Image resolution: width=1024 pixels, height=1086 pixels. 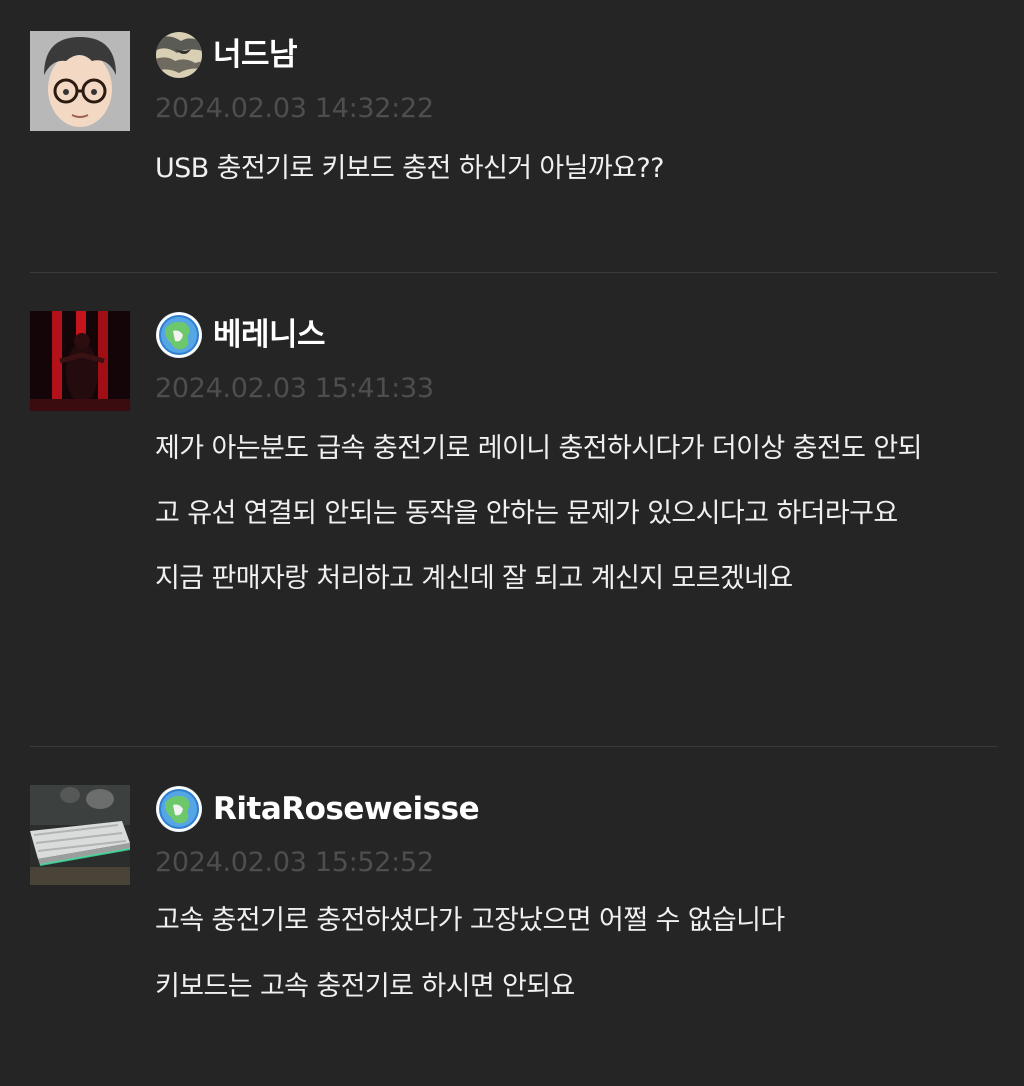 I want to click on nickname: 베레니스, so click(x=269, y=335).